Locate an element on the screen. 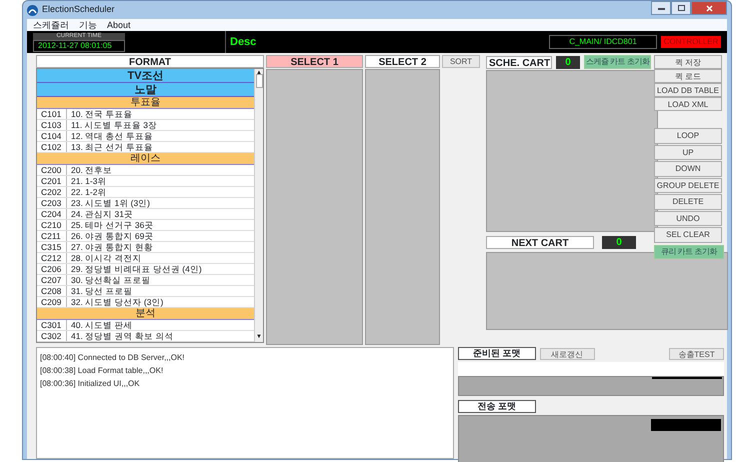  minimize-icon is located at coordinates (661, 8).